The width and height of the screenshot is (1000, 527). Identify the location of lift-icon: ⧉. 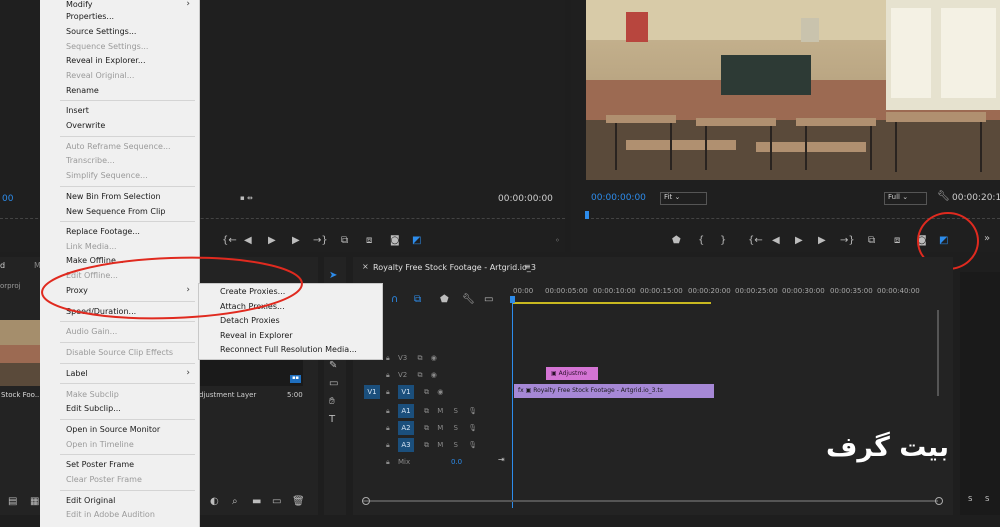
(871, 241).